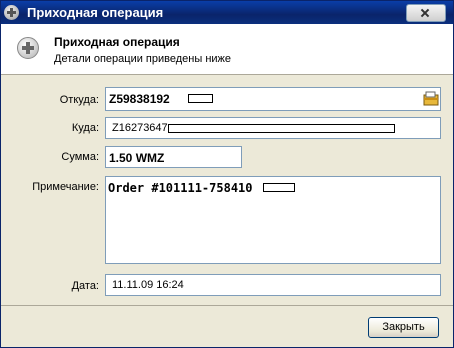  Describe the element at coordinates (137, 158) in the screenshot. I see `amount-value: 1.50 WMZ` at that location.